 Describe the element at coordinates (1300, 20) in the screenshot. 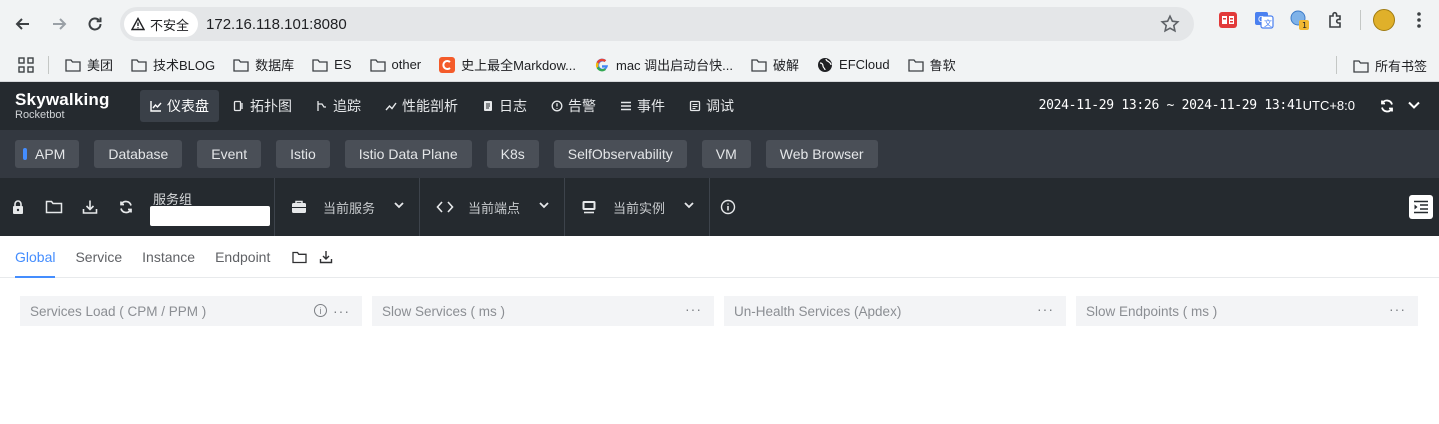

I see `ext-globe-badge-icon: 1` at that location.